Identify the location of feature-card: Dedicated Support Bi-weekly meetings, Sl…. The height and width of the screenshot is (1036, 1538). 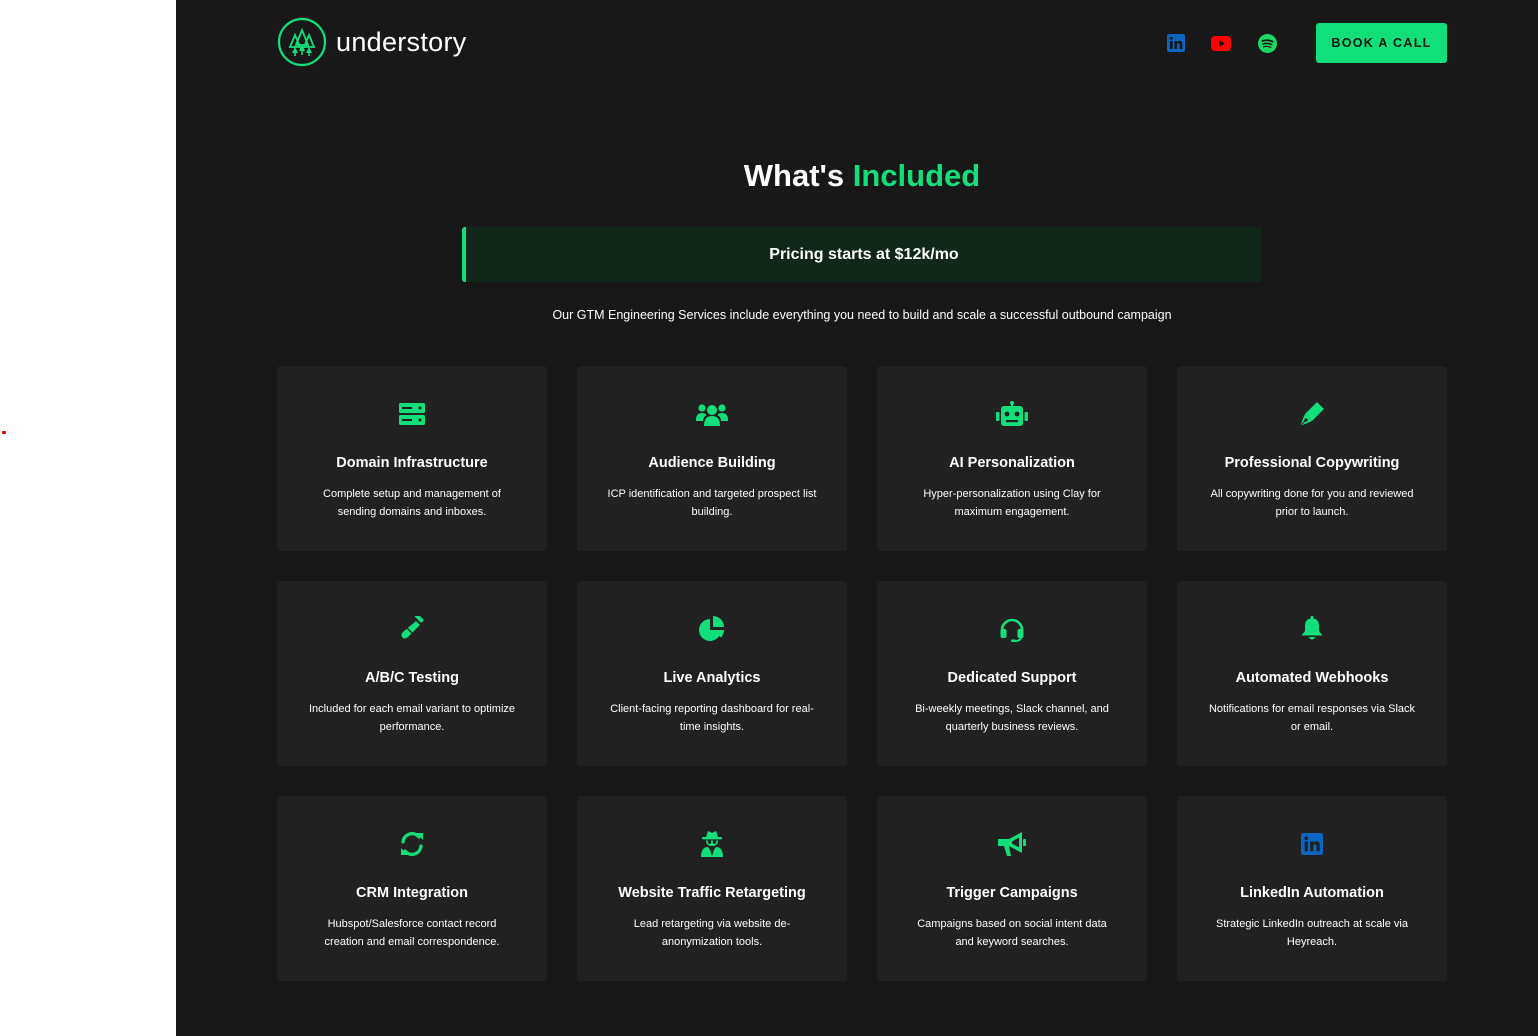
(1012, 673).